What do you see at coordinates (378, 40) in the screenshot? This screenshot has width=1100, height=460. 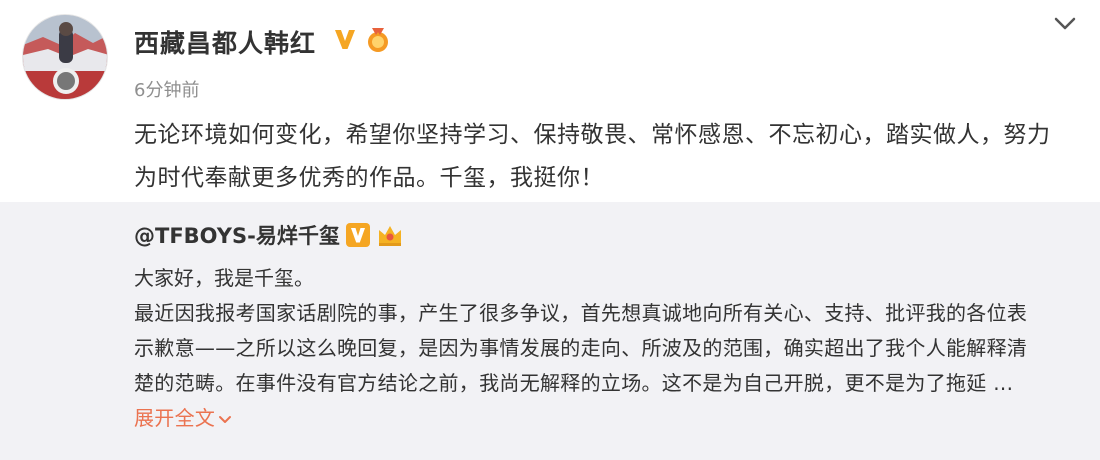 I see `gold-medal-icon` at bounding box center [378, 40].